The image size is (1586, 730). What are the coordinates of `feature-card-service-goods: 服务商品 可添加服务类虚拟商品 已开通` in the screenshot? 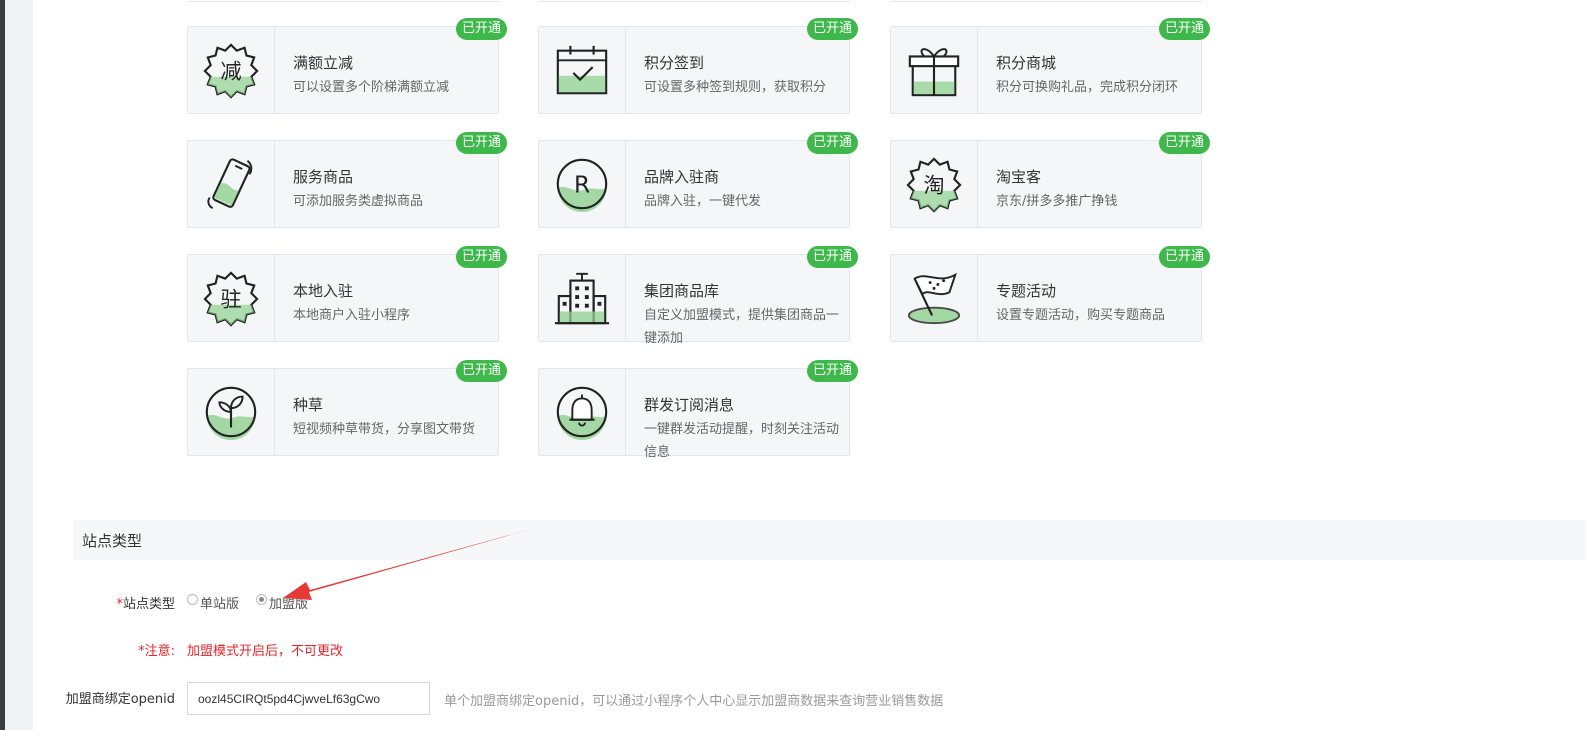 It's located at (347, 180).